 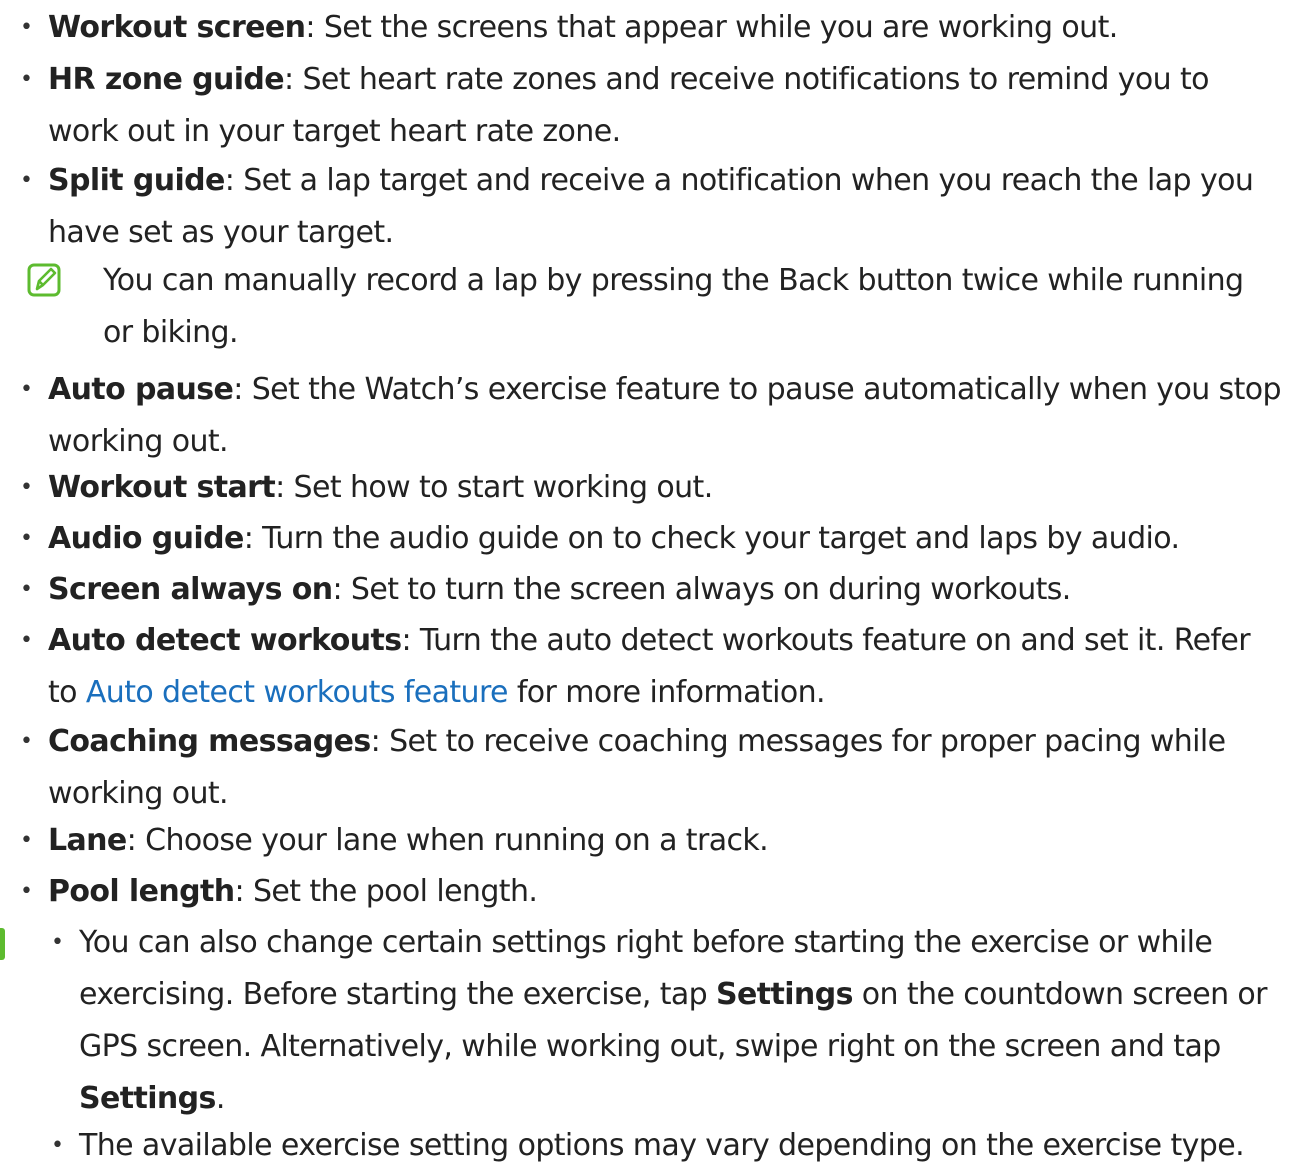 What do you see at coordinates (225, 640) in the screenshot?
I see `term-auto-detect-workouts: Auto detect workouts` at bounding box center [225, 640].